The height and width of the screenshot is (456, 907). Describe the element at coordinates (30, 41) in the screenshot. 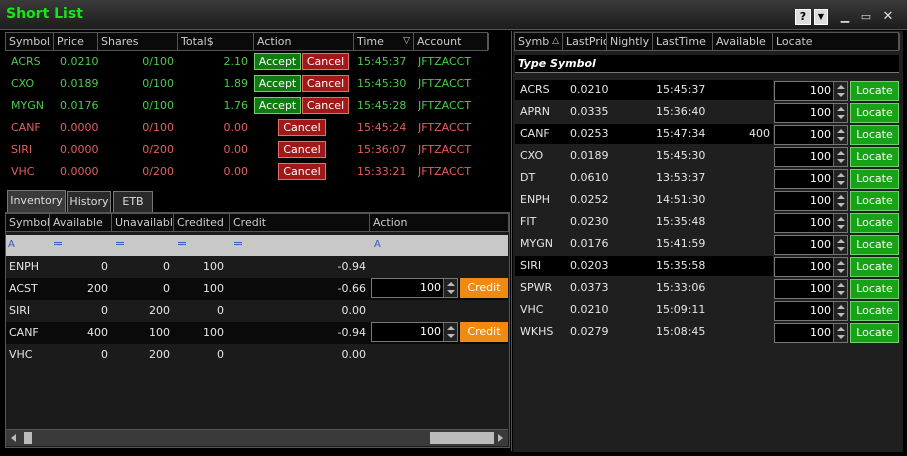

I see `column-header: Symbol` at that location.